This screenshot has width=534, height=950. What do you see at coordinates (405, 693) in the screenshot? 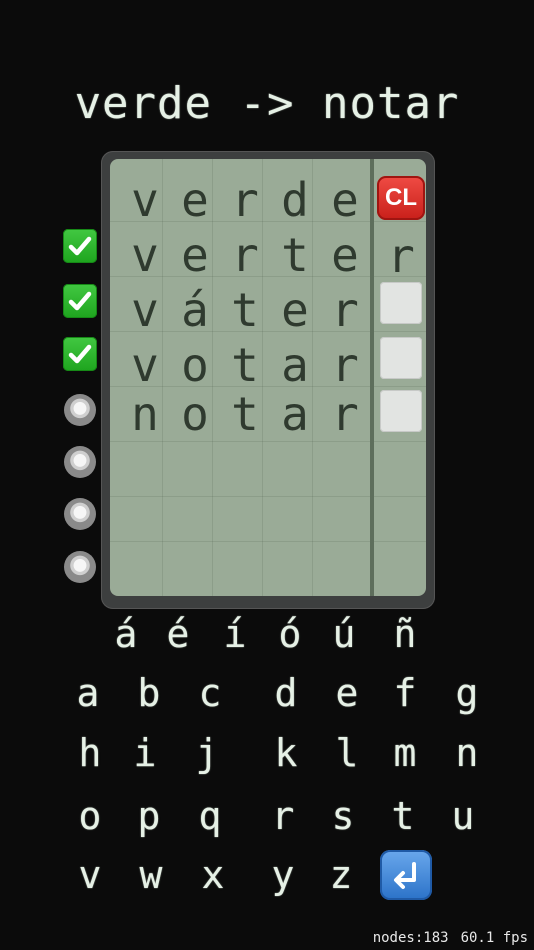
I see `key-f: f` at bounding box center [405, 693].